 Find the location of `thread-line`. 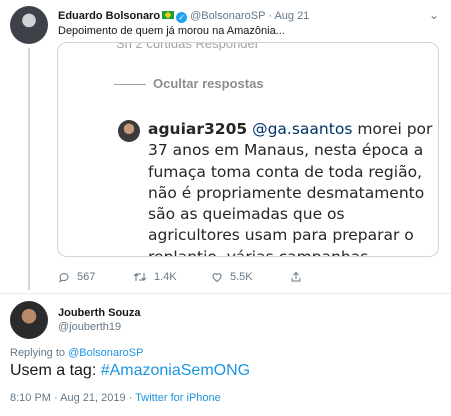

thread-line is located at coordinates (29, 169).